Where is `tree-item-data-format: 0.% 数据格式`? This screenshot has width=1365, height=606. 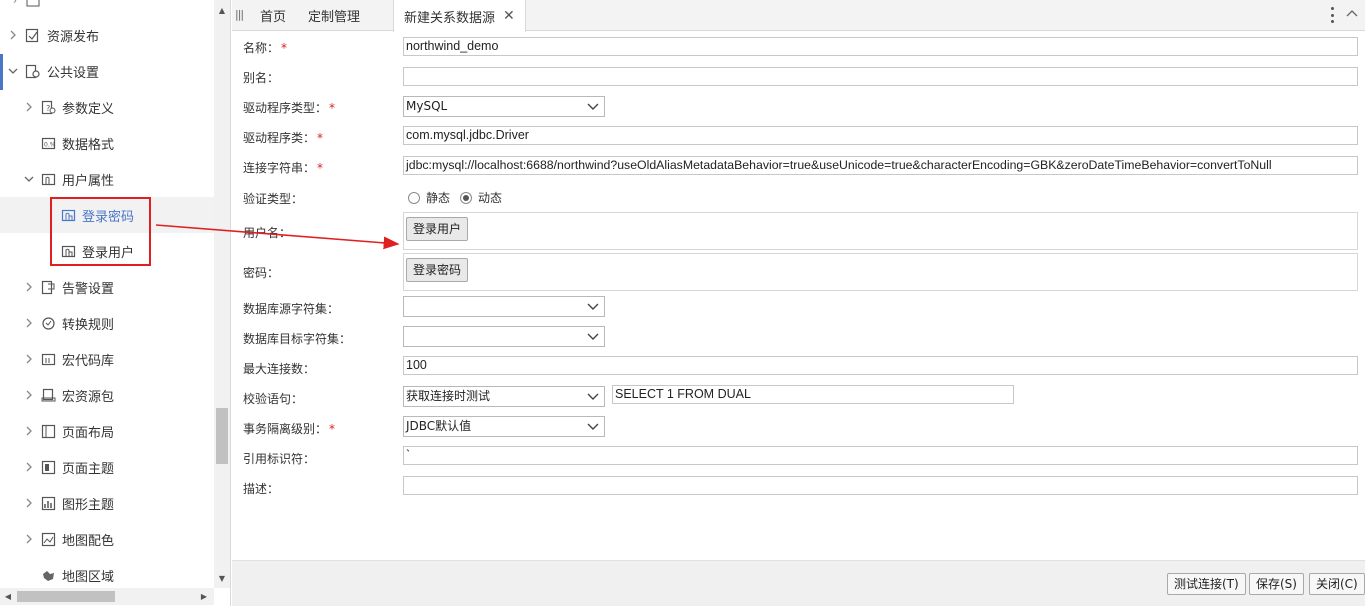 tree-item-data-format: 0.% 数据格式 is located at coordinates (107, 143).